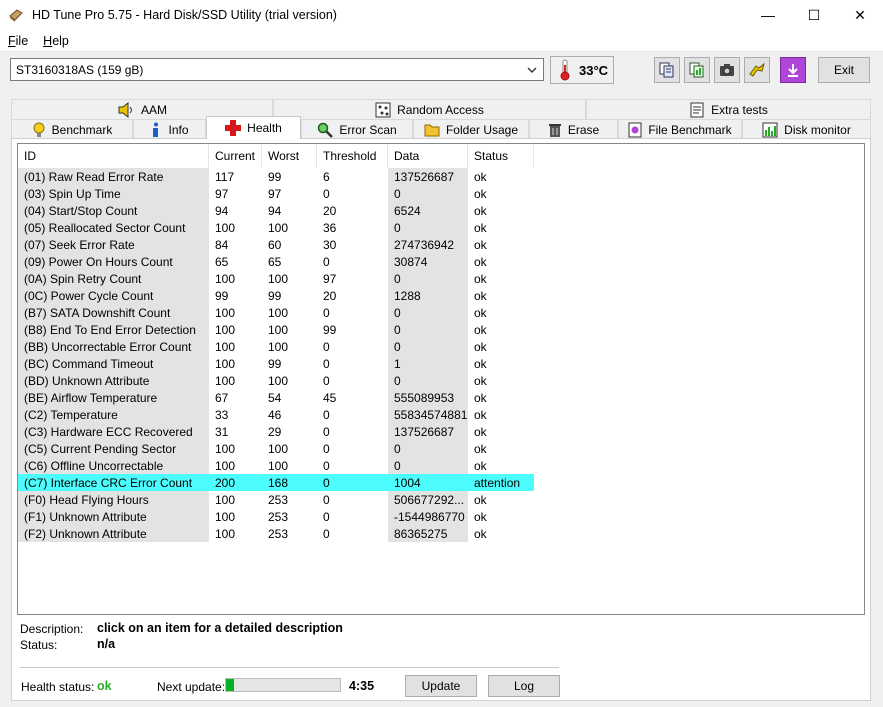 This screenshot has height=707, width=883. I want to click on options-button, so click(757, 70).